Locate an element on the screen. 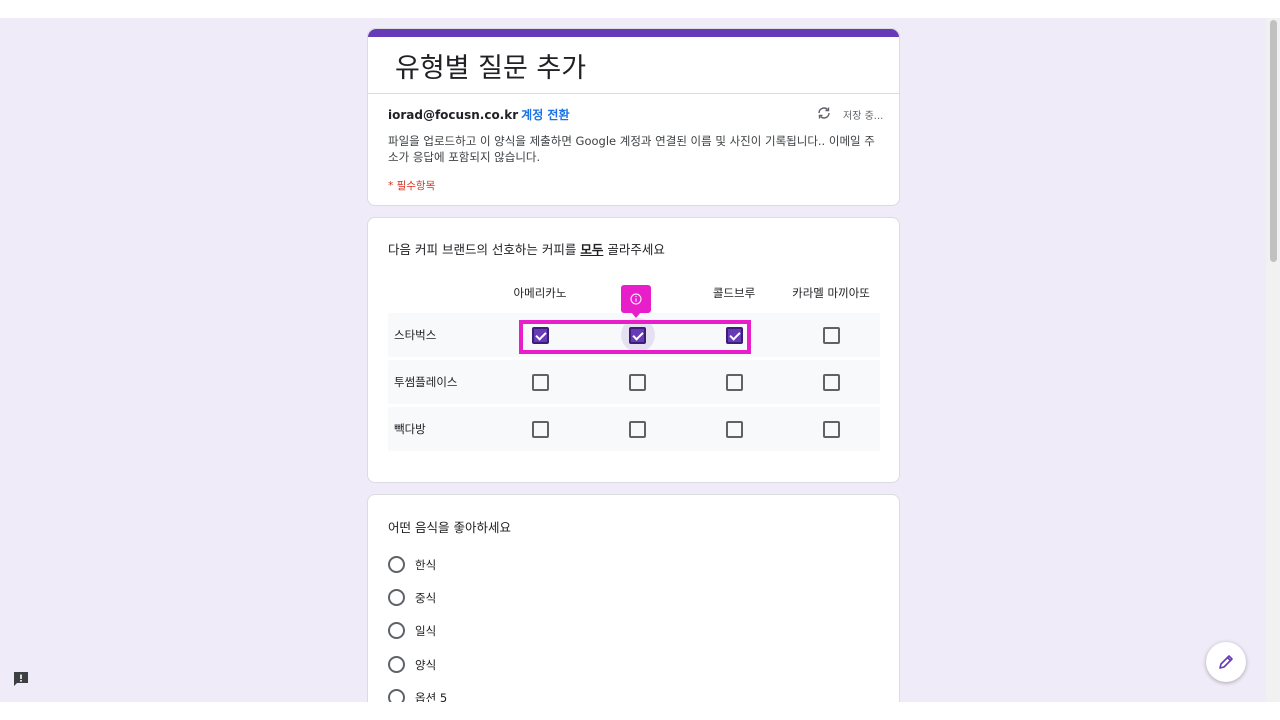 Image resolution: width=1280 pixels, height=720 pixels. account-info: iorad@focusn.co.kr 계정 전환 is located at coordinates (479, 114).